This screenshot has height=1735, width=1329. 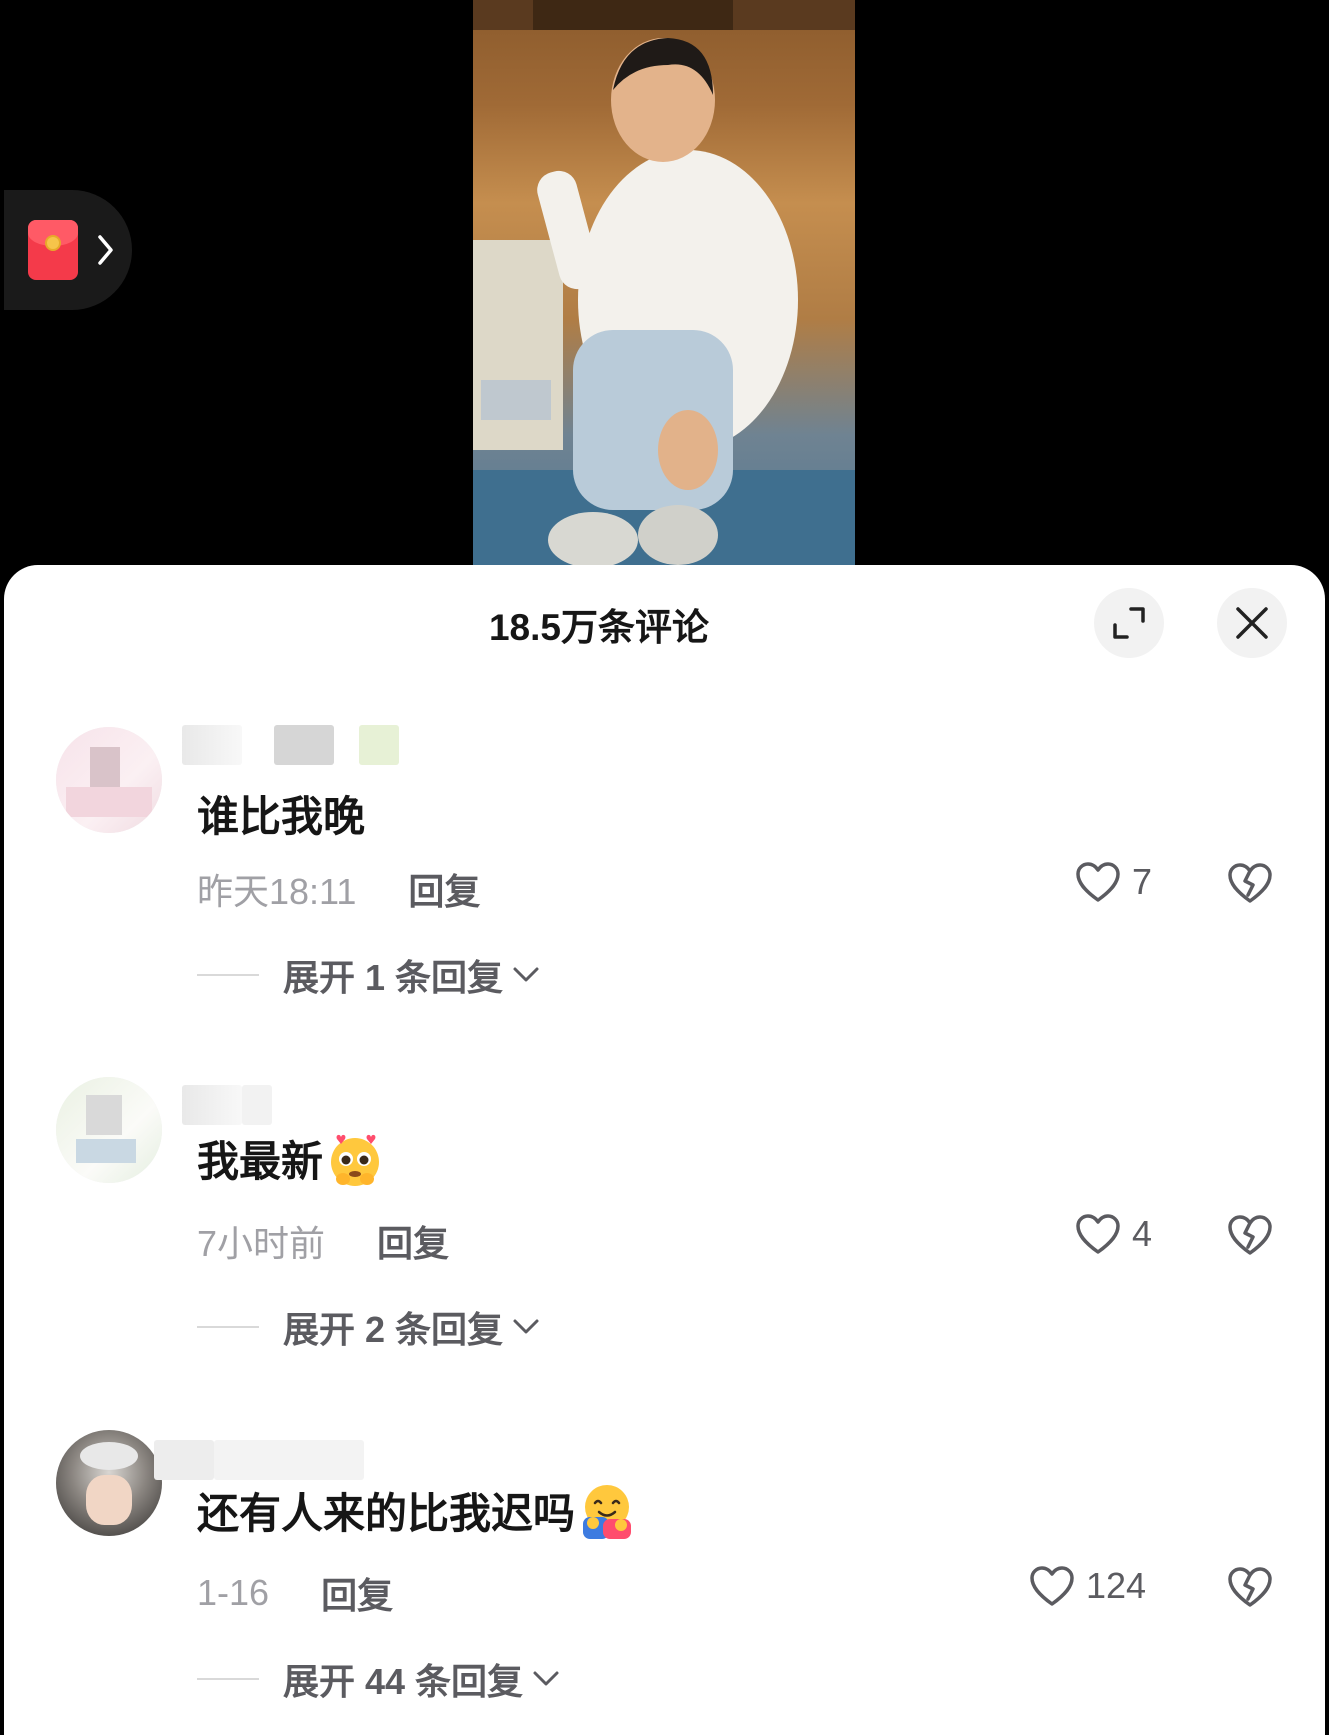 What do you see at coordinates (53, 250) in the screenshot?
I see `red-packet-icon` at bounding box center [53, 250].